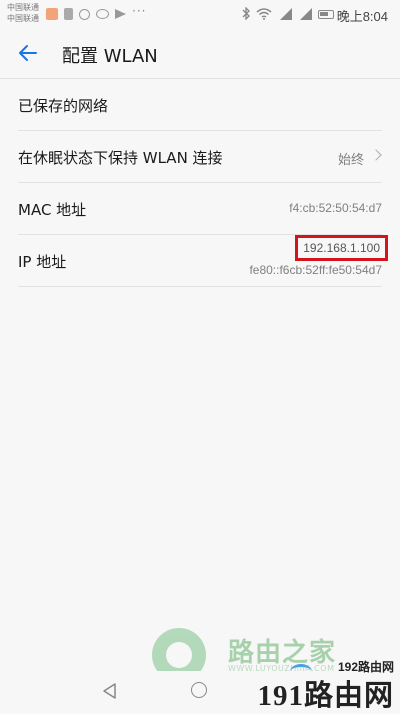  I want to click on more-dots-icon: ···, so click(139, 11).